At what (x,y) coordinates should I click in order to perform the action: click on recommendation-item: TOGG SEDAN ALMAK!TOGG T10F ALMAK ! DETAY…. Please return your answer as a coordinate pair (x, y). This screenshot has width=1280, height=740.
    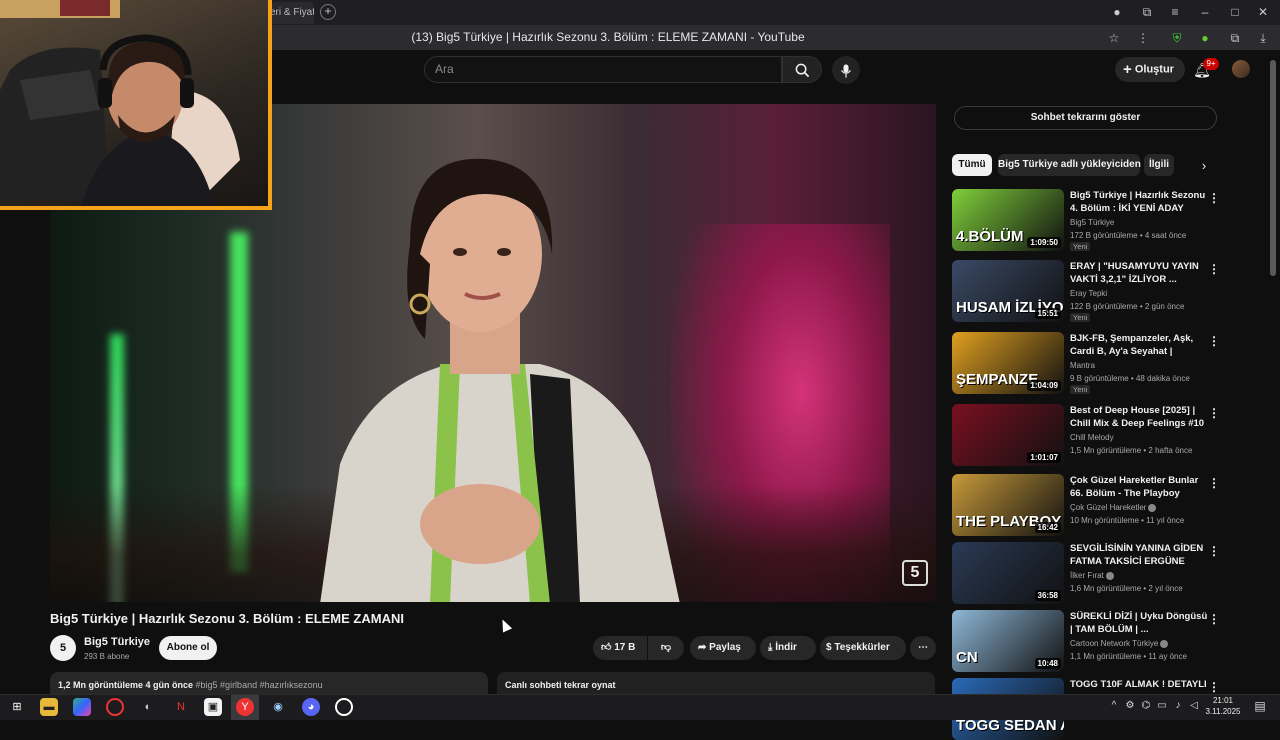
    Looking at the image, I should click on (1086, 709).